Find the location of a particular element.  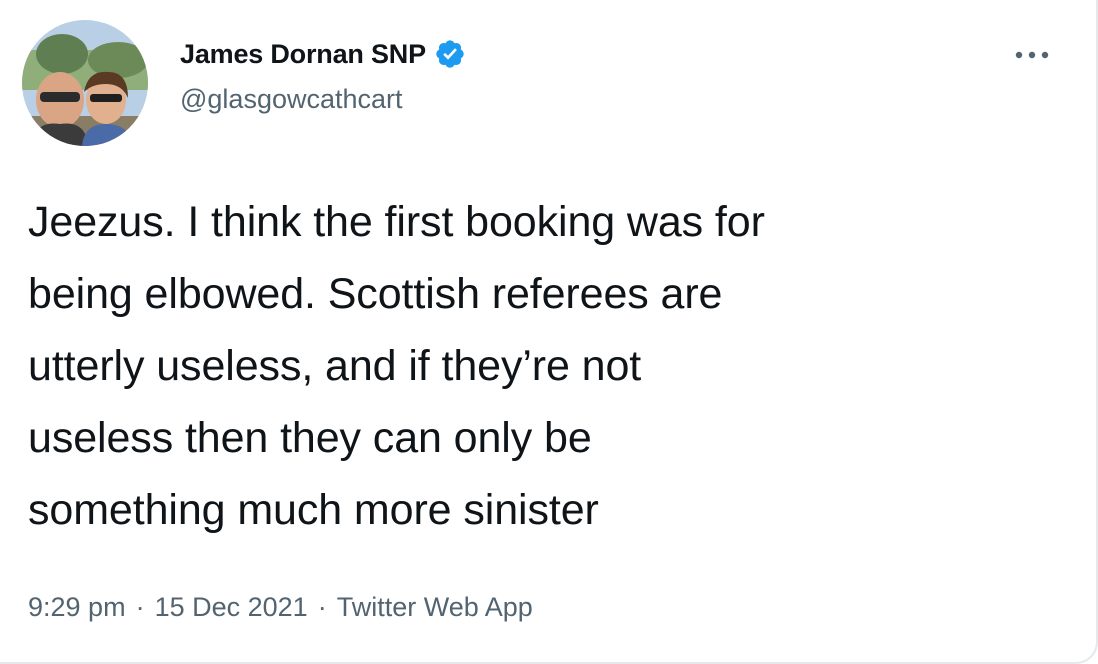

author-handle: @glasgowcathcart is located at coordinates (291, 99).